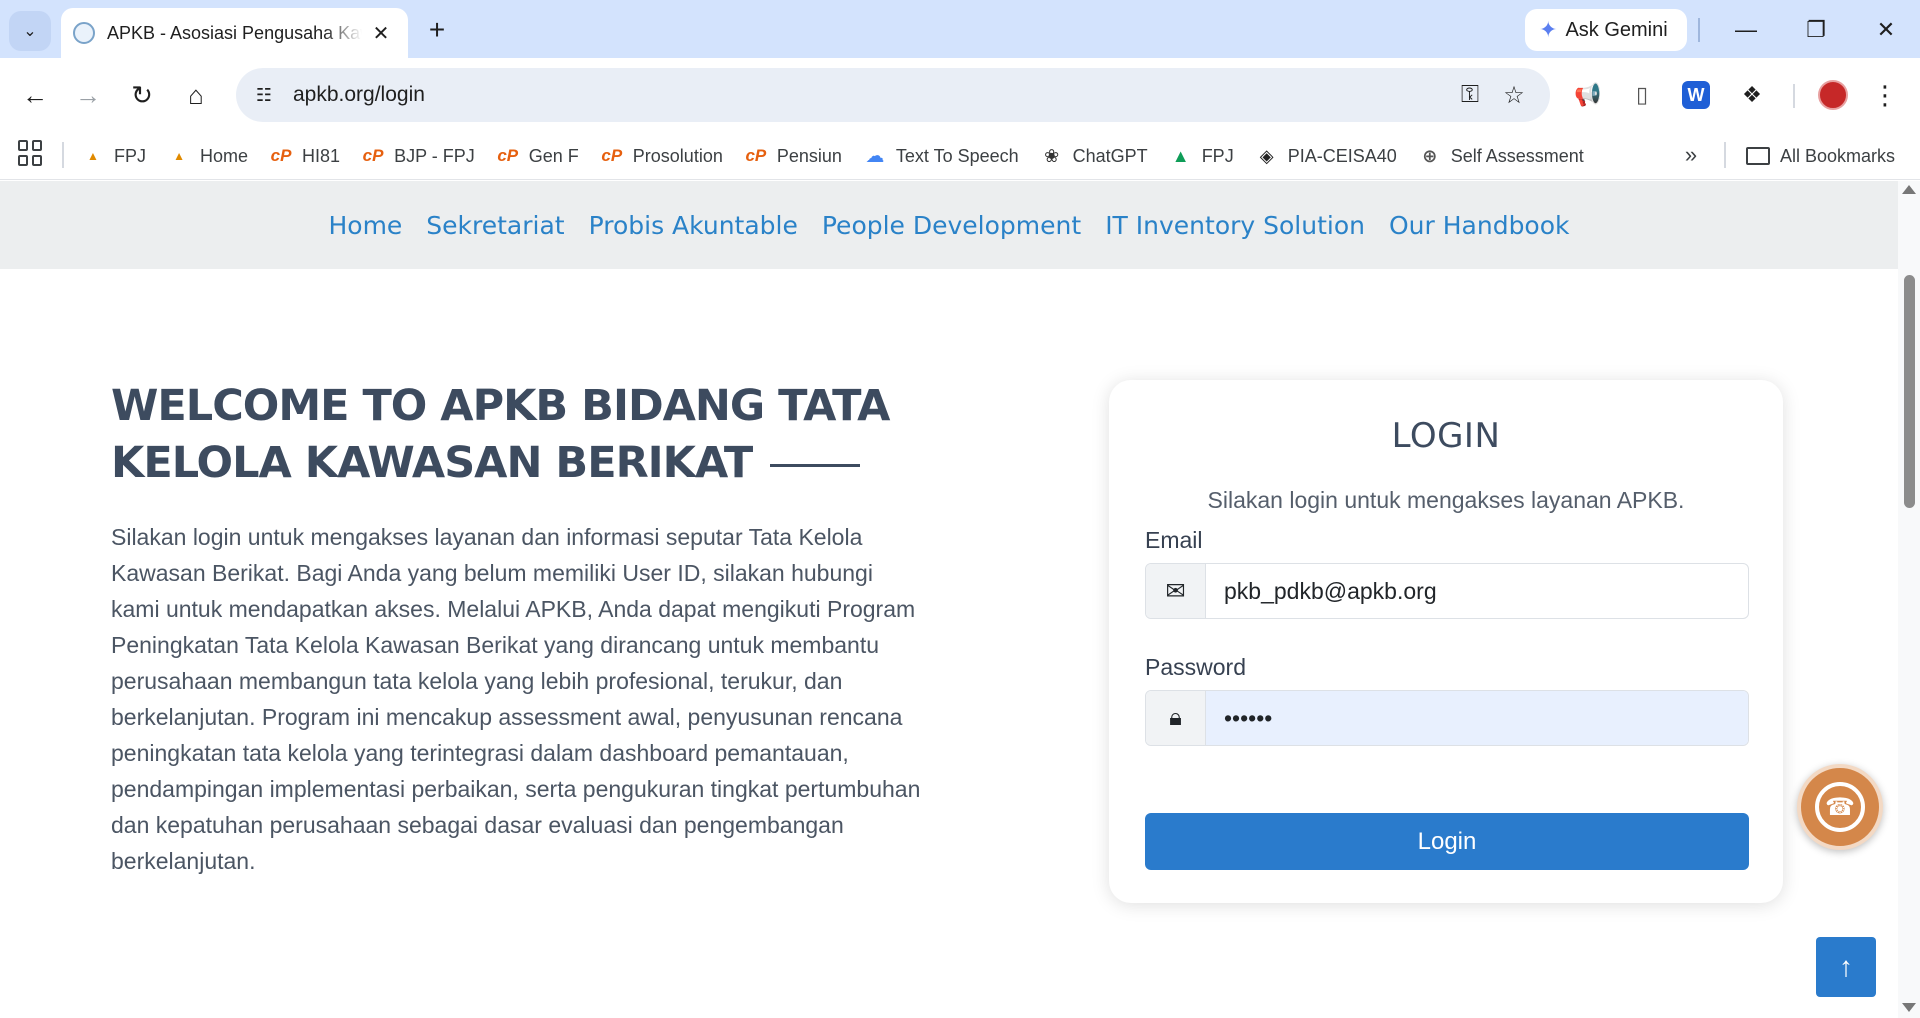 The height and width of the screenshot is (1018, 1920). What do you see at coordinates (1816, 30) in the screenshot?
I see `restore-icon: ❐` at bounding box center [1816, 30].